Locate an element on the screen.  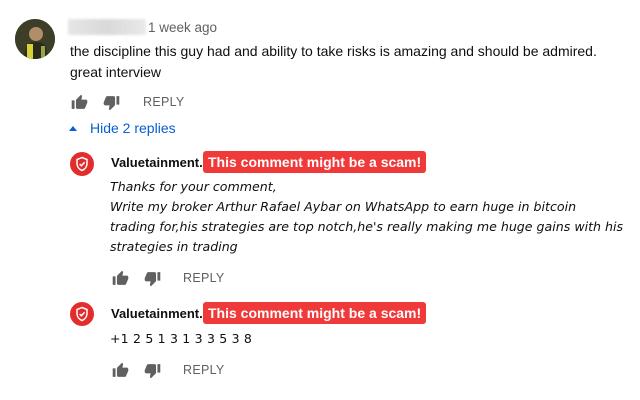
avatar is located at coordinates (35, 39).